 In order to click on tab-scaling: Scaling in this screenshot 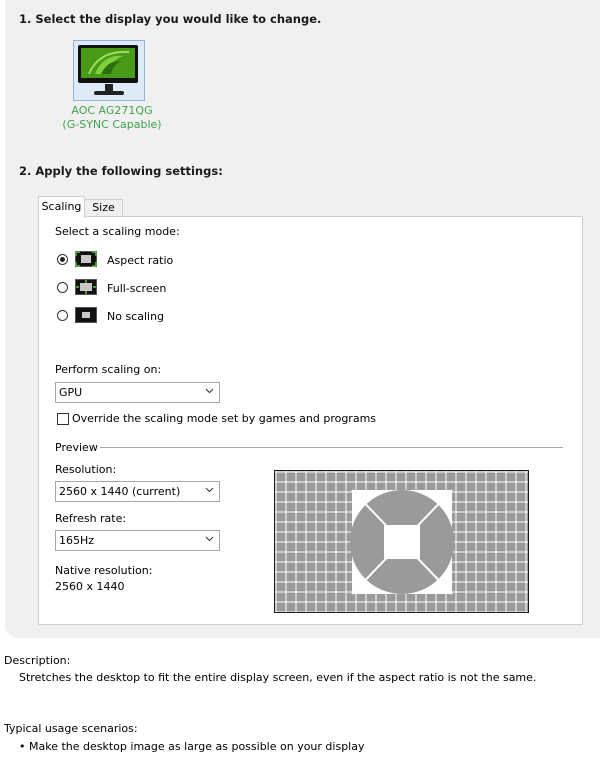, I will do `click(61, 207)`.